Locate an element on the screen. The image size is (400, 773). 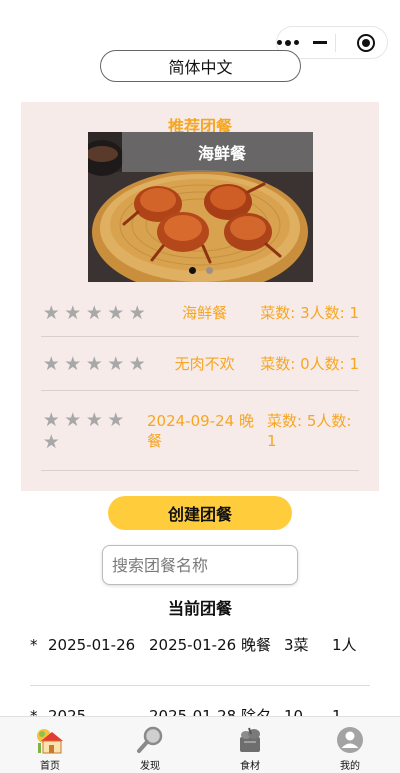
search-box is located at coordinates (200, 565).